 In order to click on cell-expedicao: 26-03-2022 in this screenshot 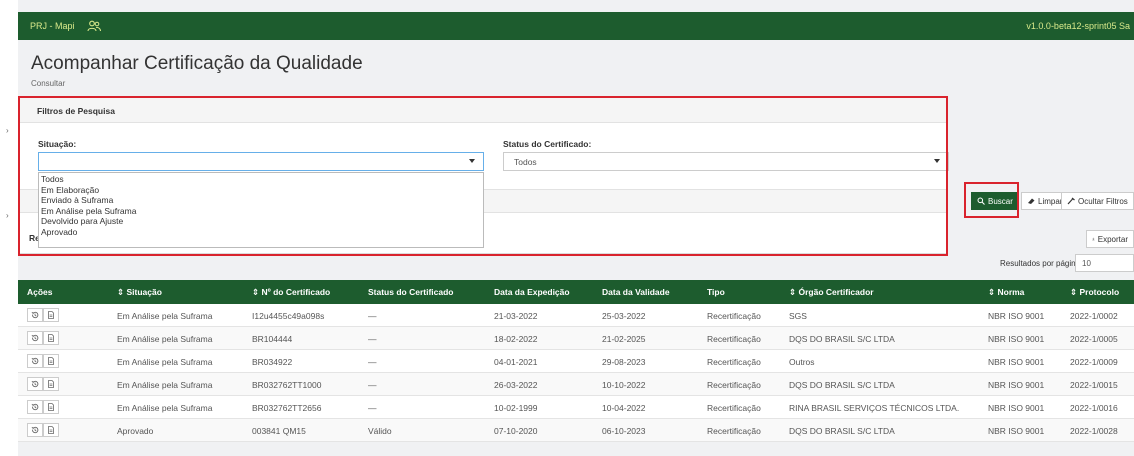, I will do `click(516, 385)`.